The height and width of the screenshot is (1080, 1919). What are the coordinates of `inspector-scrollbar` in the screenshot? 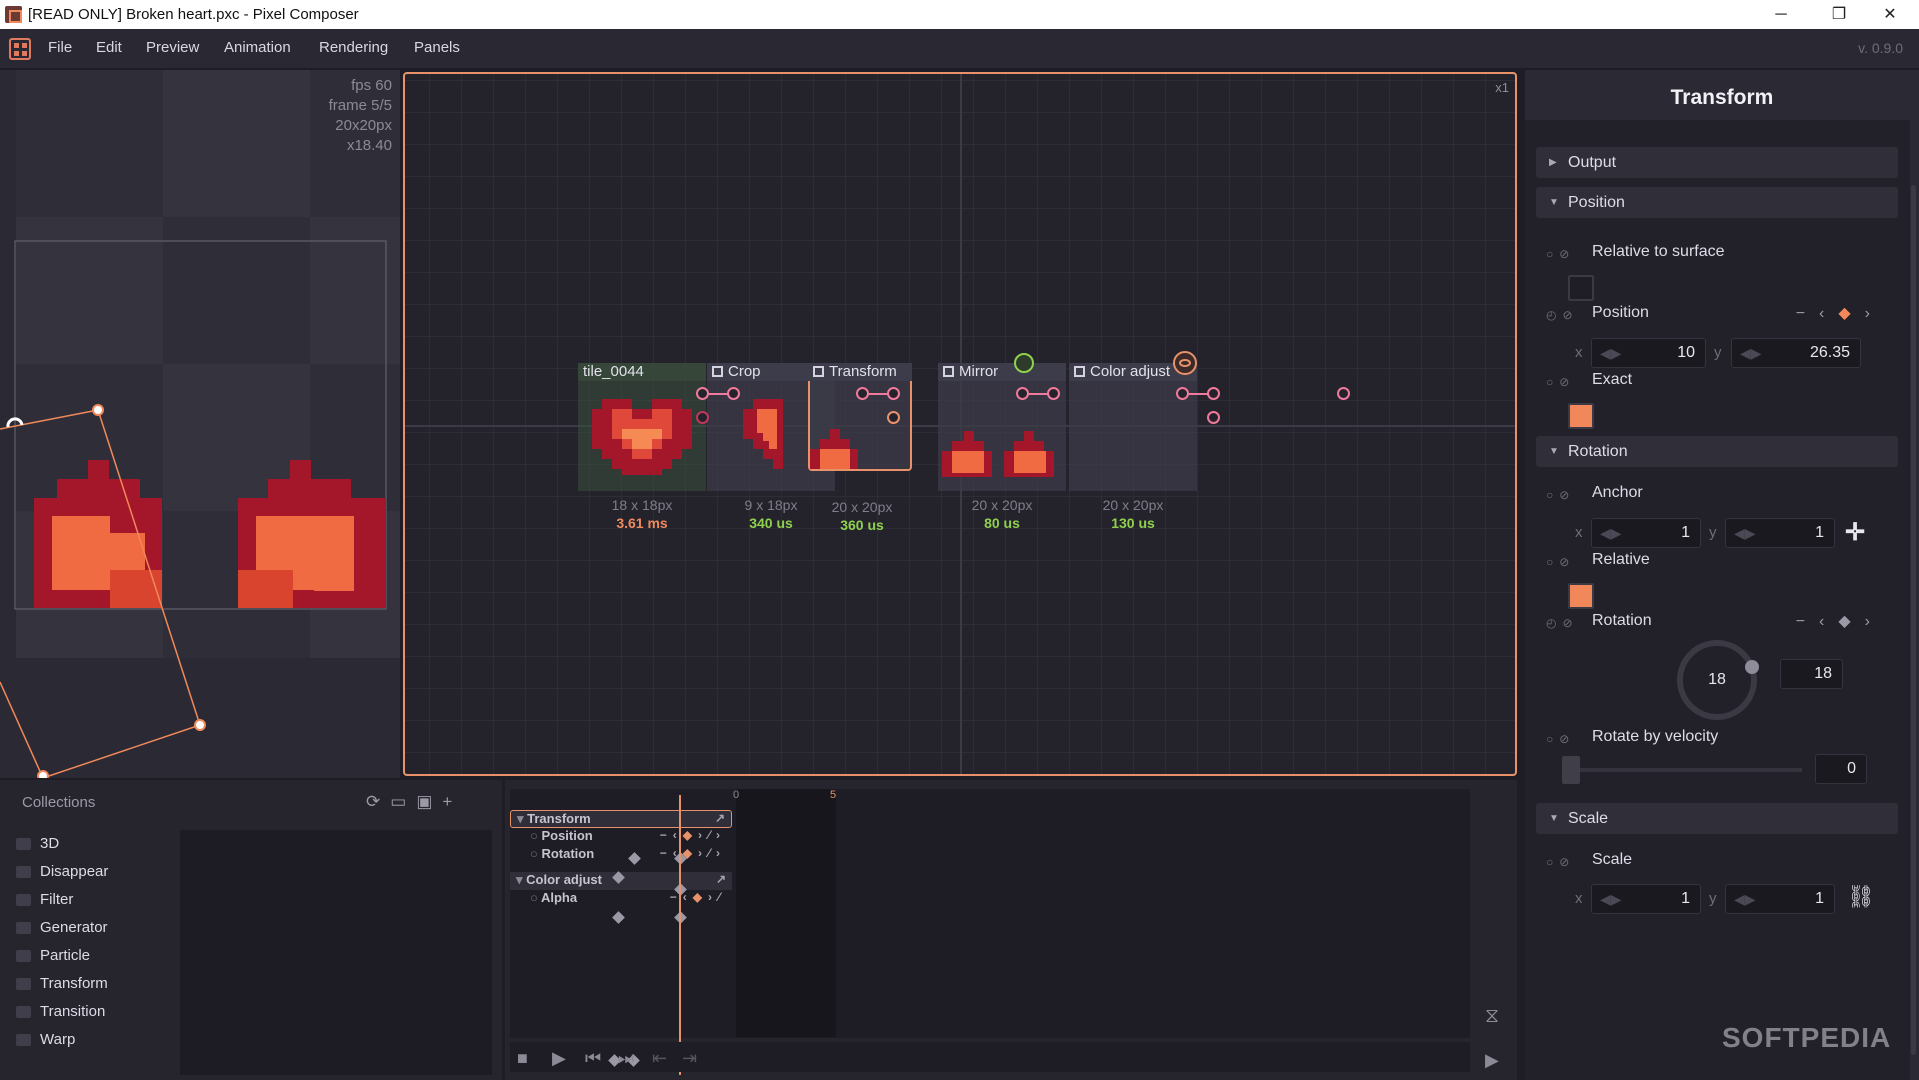 It's located at (1913, 620).